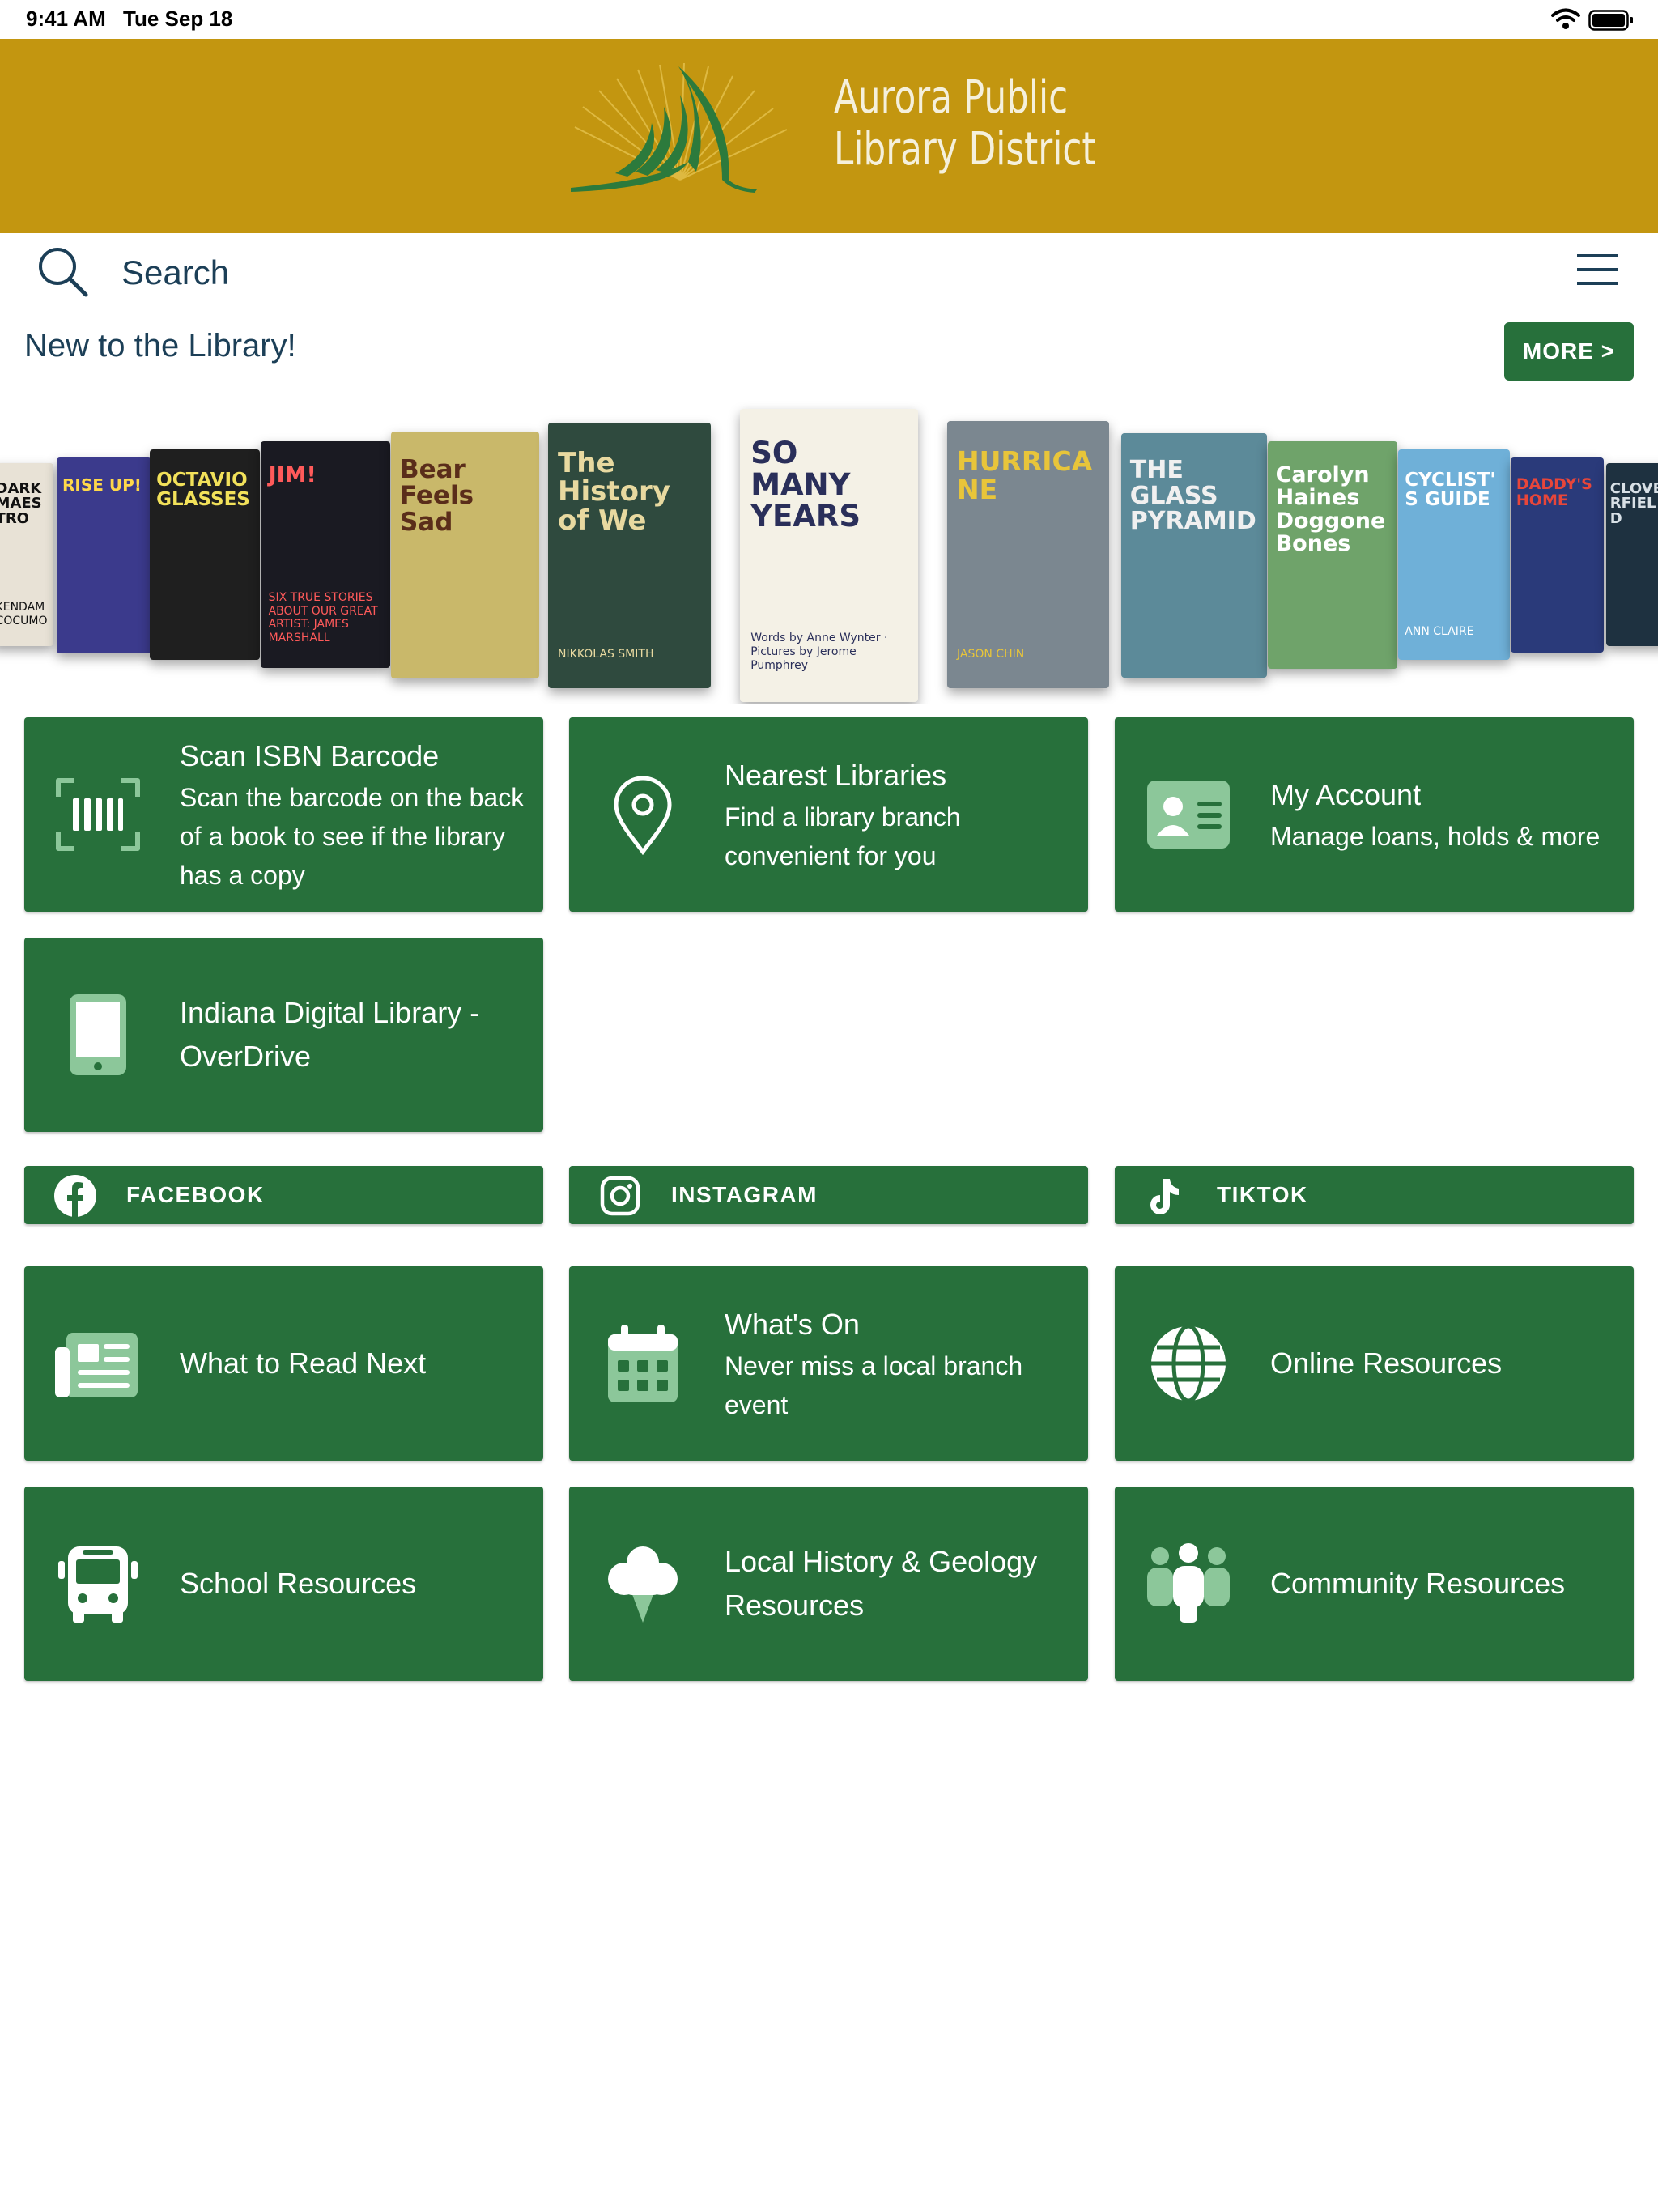 The image size is (1658, 2212). What do you see at coordinates (21, 504) in the screenshot?
I see `book-title: DARK MAESTRO` at bounding box center [21, 504].